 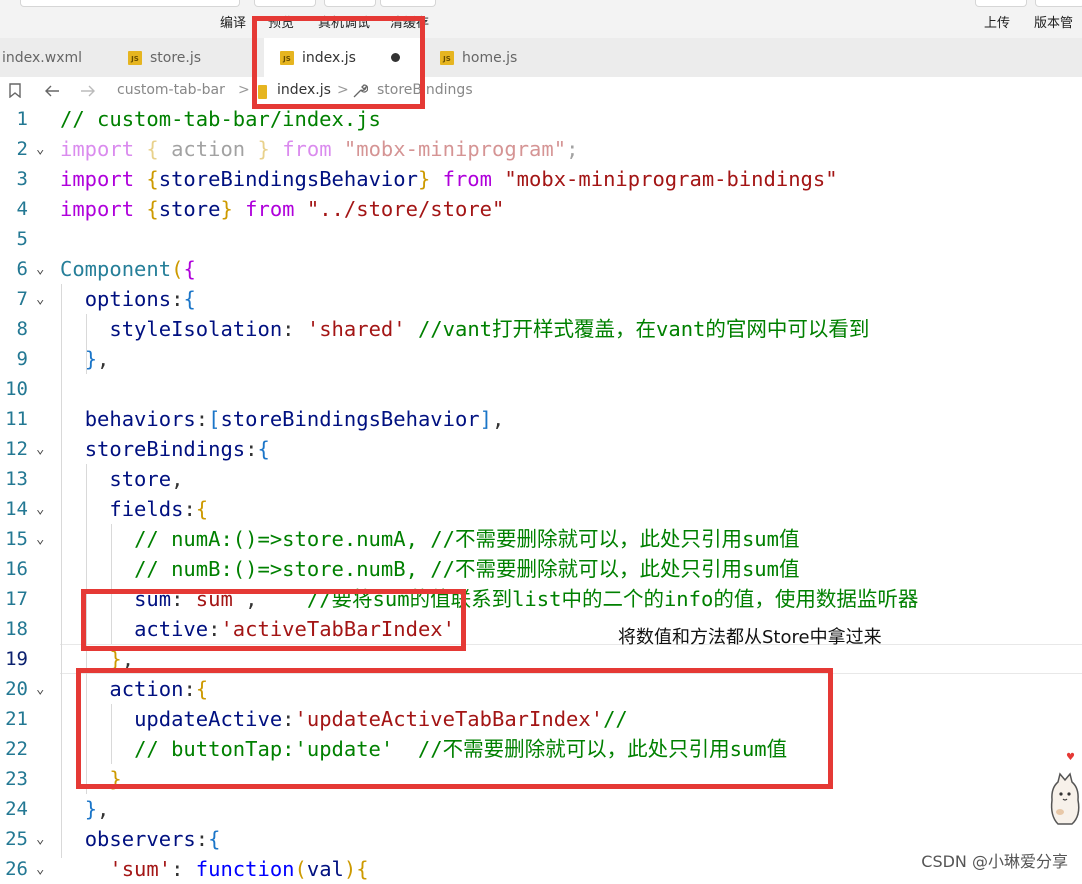 What do you see at coordinates (16, 509) in the screenshot?
I see `line-number: 14` at bounding box center [16, 509].